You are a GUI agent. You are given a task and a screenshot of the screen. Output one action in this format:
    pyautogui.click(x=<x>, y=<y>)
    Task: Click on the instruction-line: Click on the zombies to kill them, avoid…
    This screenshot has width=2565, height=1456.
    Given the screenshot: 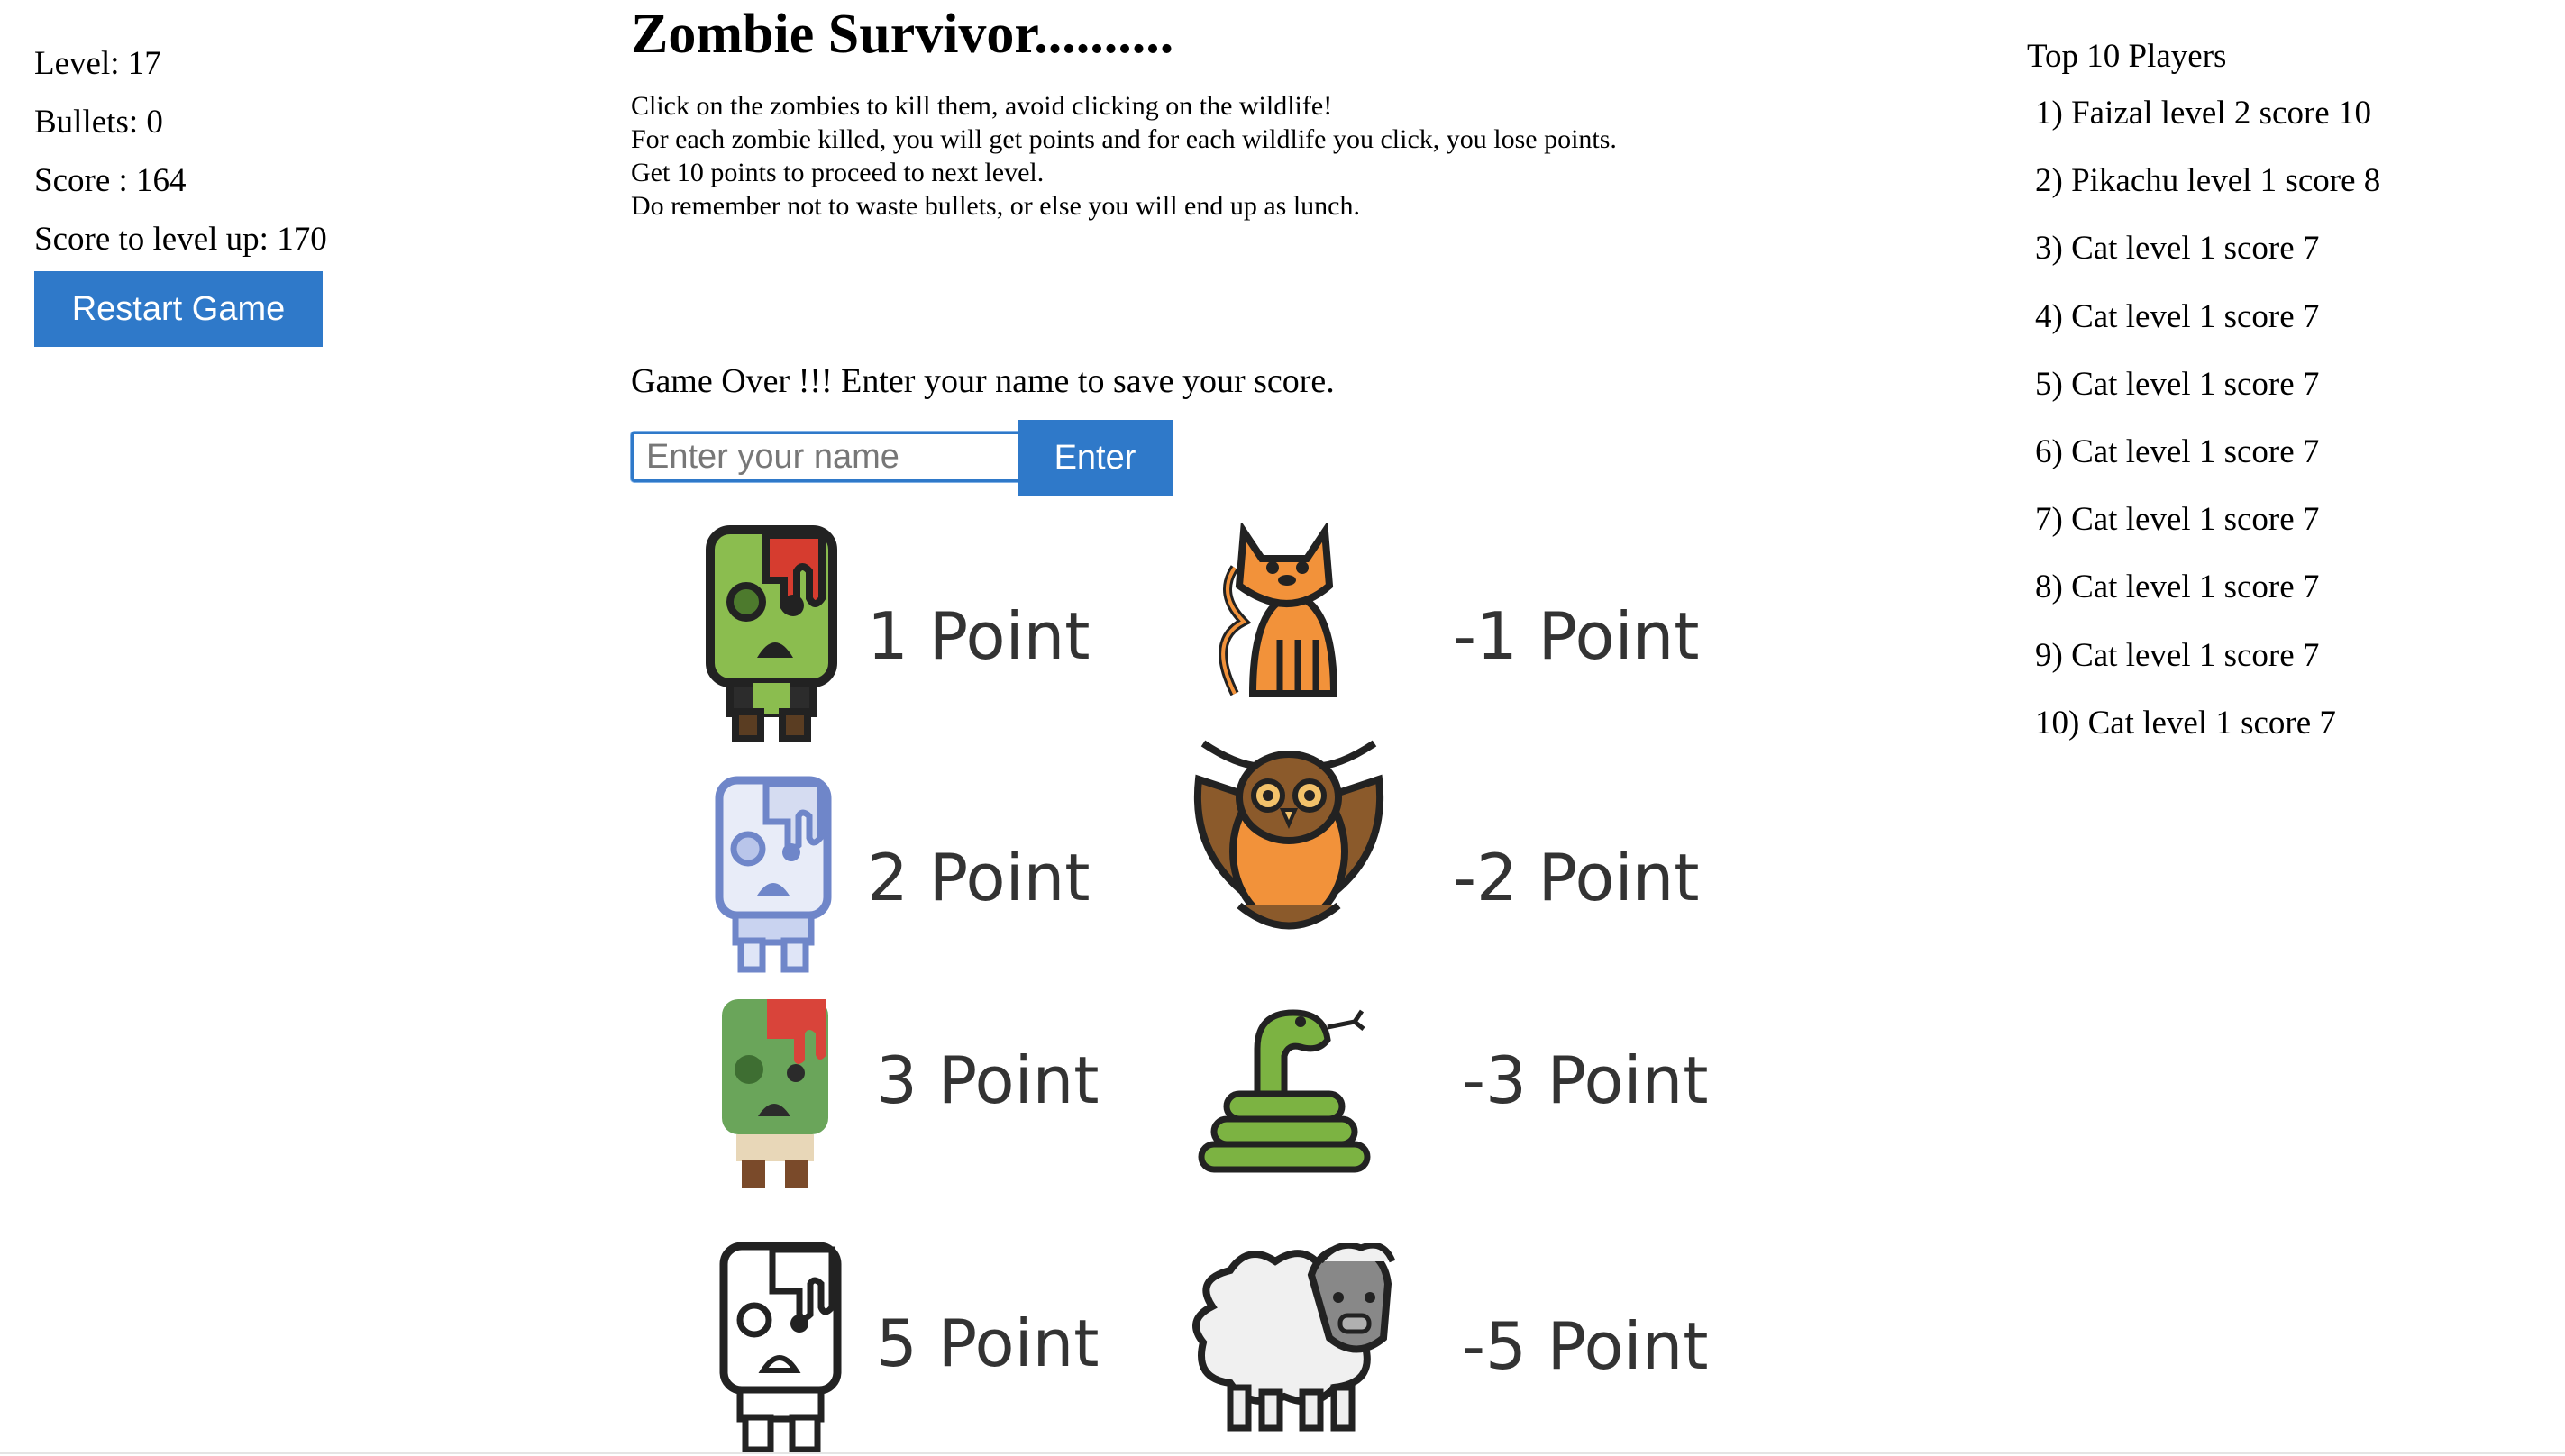 What is the action you would take?
    pyautogui.click(x=982, y=106)
    